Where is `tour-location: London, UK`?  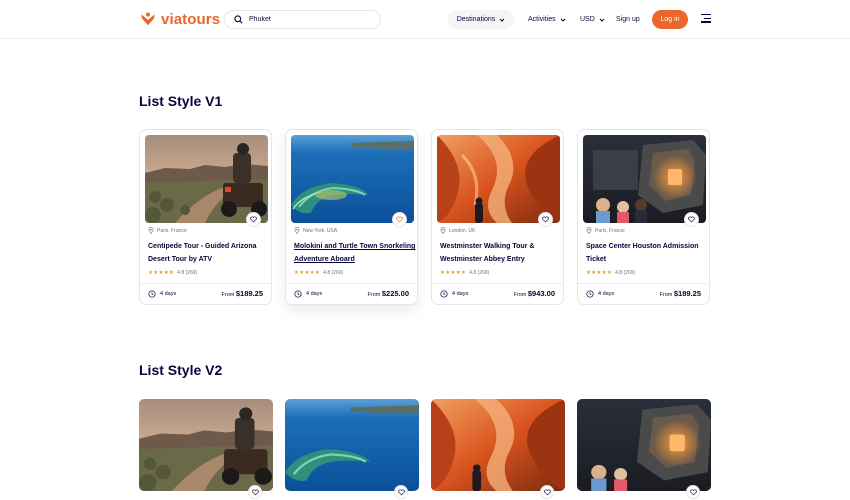
tour-location: London, UK is located at coordinates (457, 230).